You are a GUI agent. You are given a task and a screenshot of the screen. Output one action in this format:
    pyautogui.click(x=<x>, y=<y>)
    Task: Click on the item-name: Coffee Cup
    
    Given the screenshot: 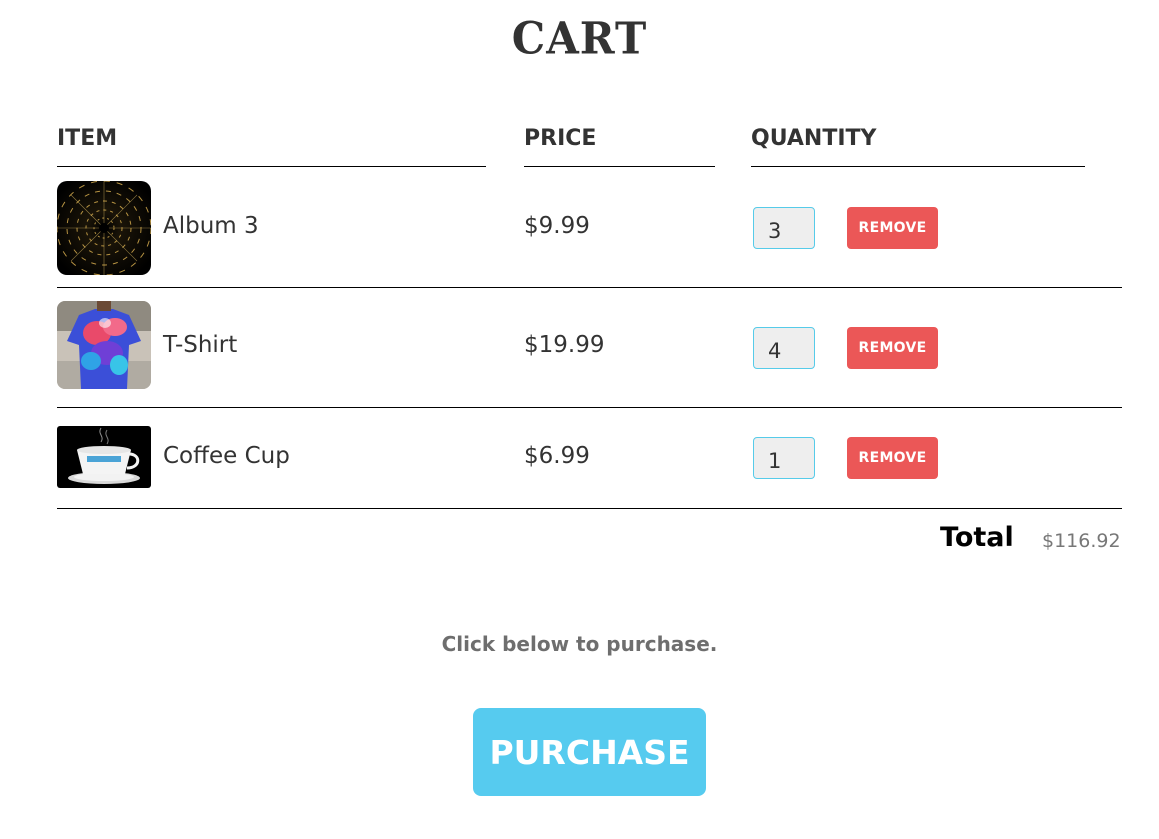 What is the action you would take?
    pyautogui.click(x=226, y=456)
    